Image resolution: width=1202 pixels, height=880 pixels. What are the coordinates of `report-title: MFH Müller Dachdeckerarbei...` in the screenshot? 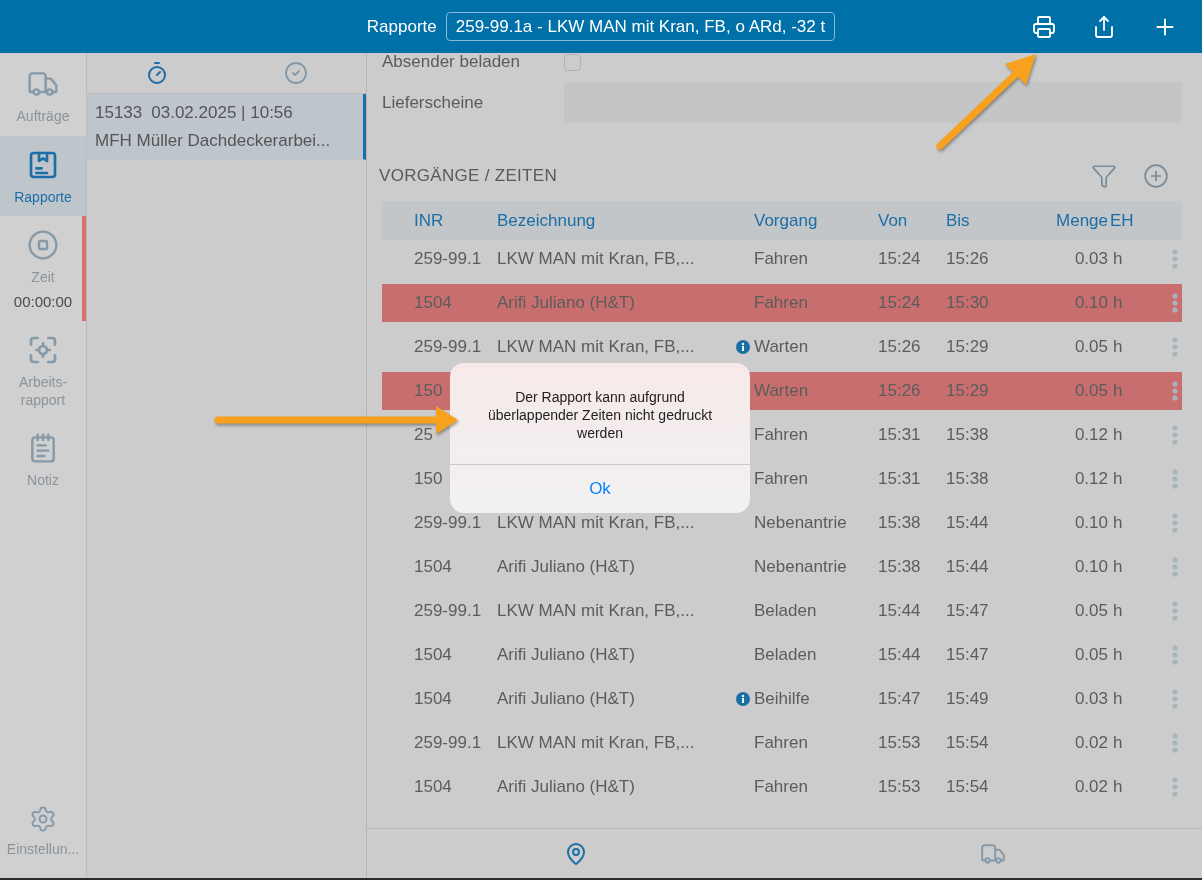 It's located at (213, 141).